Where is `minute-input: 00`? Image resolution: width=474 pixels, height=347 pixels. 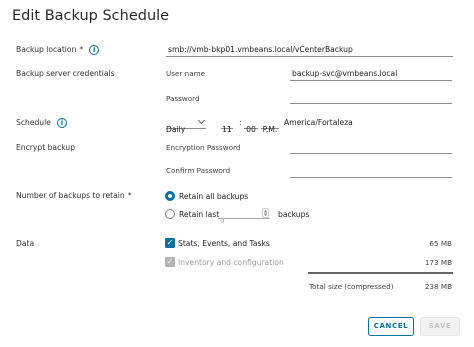
minute-input: 00 is located at coordinates (251, 125).